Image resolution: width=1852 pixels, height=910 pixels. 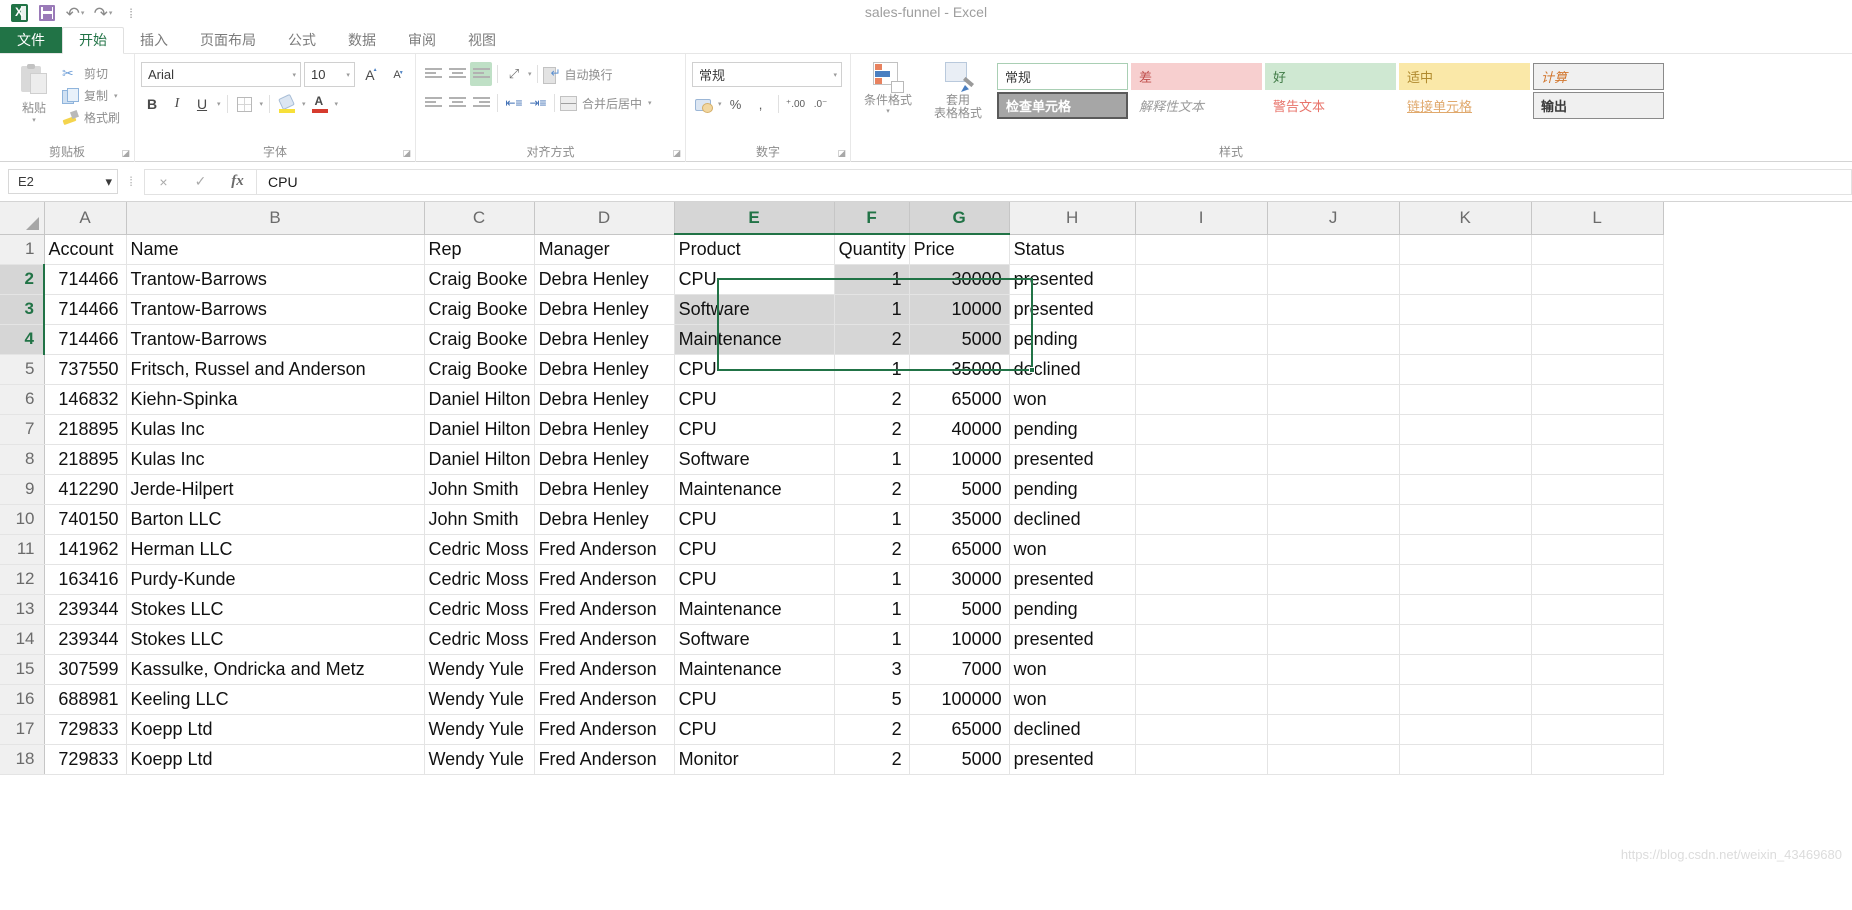 What do you see at coordinates (1072, 309) in the screenshot?
I see `cell-H3: presented` at bounding box center [1072, 309].